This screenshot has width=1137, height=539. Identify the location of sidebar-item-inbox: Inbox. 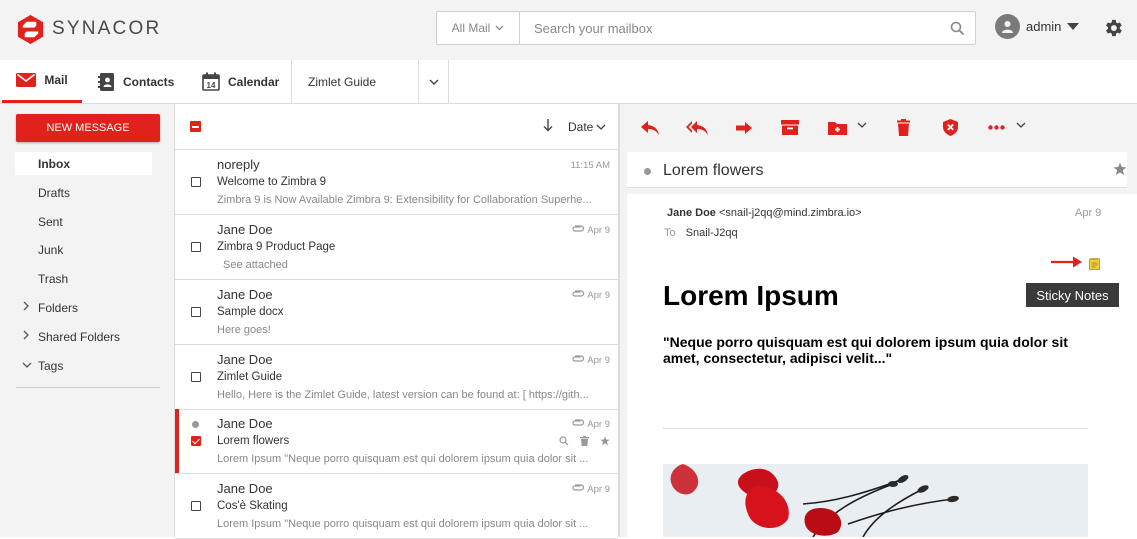
(83, 163).